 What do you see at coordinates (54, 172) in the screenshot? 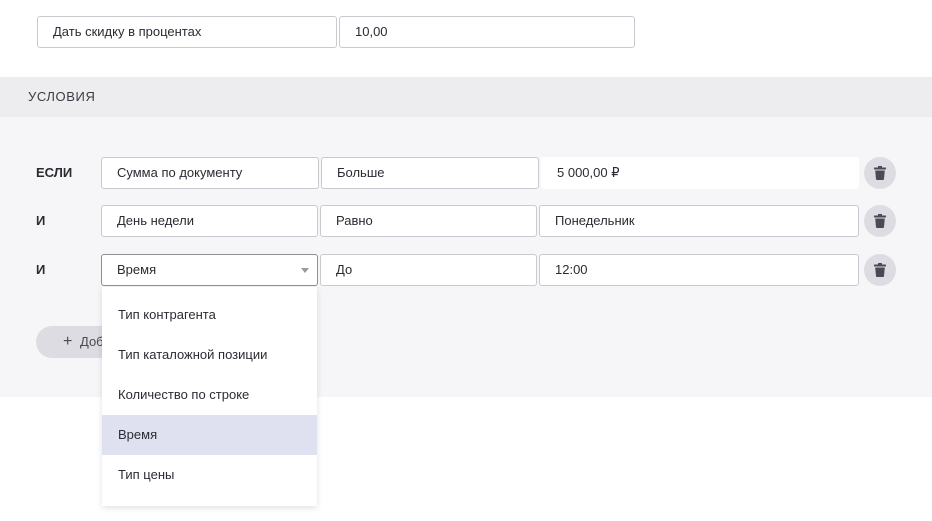
I see `condition-label-if: ЕСЛИ` at bounding box center [54, 172].